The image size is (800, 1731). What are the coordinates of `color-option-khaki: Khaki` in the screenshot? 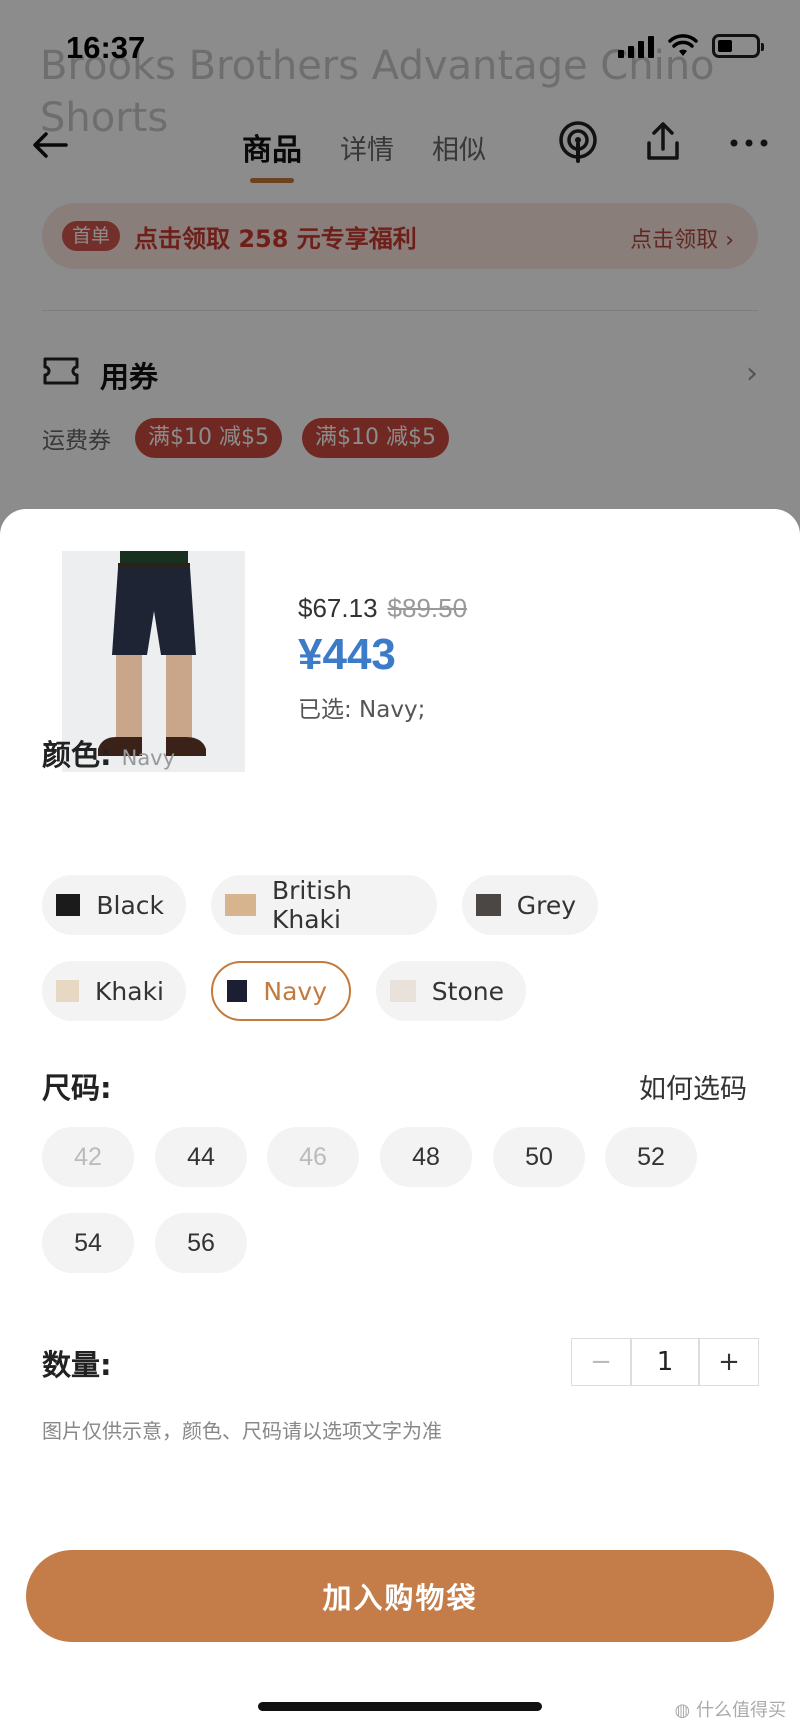 It's located at (114, 991).